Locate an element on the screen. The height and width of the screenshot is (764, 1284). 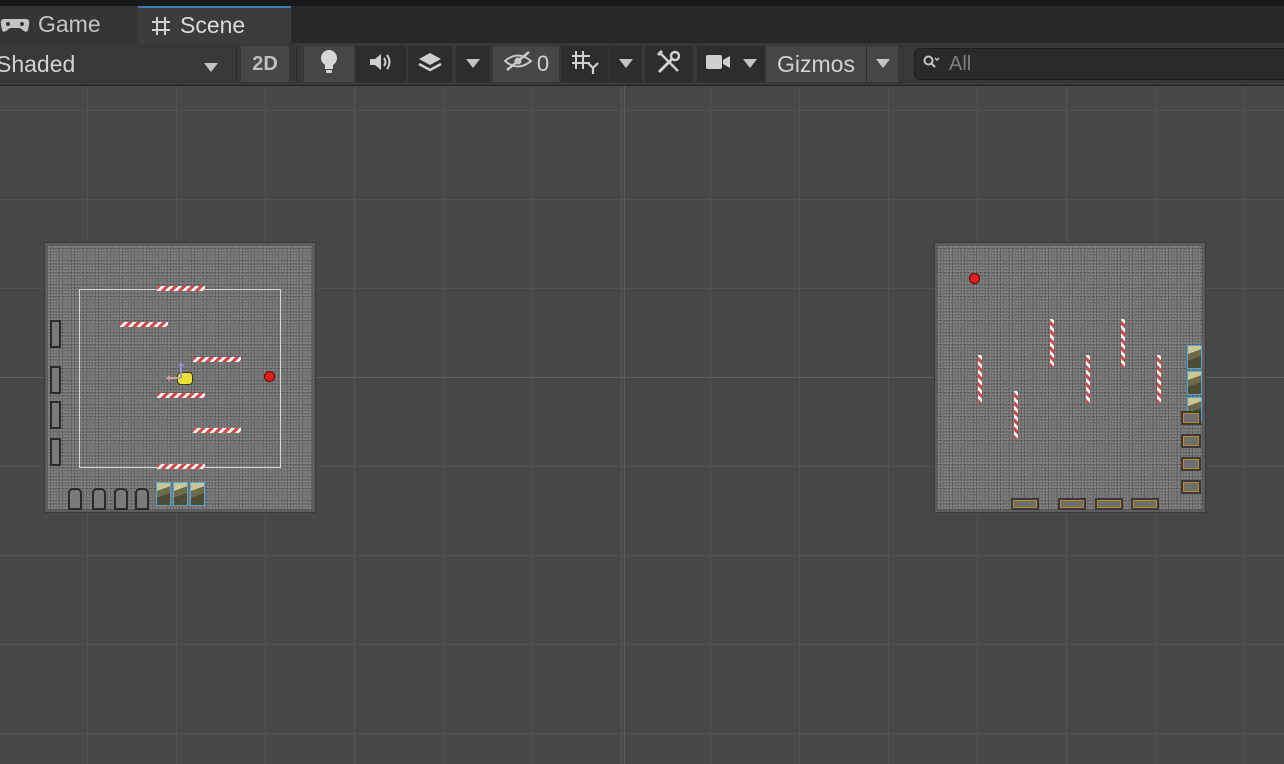
audio-toggle-button is located at coordinates (381, 64).